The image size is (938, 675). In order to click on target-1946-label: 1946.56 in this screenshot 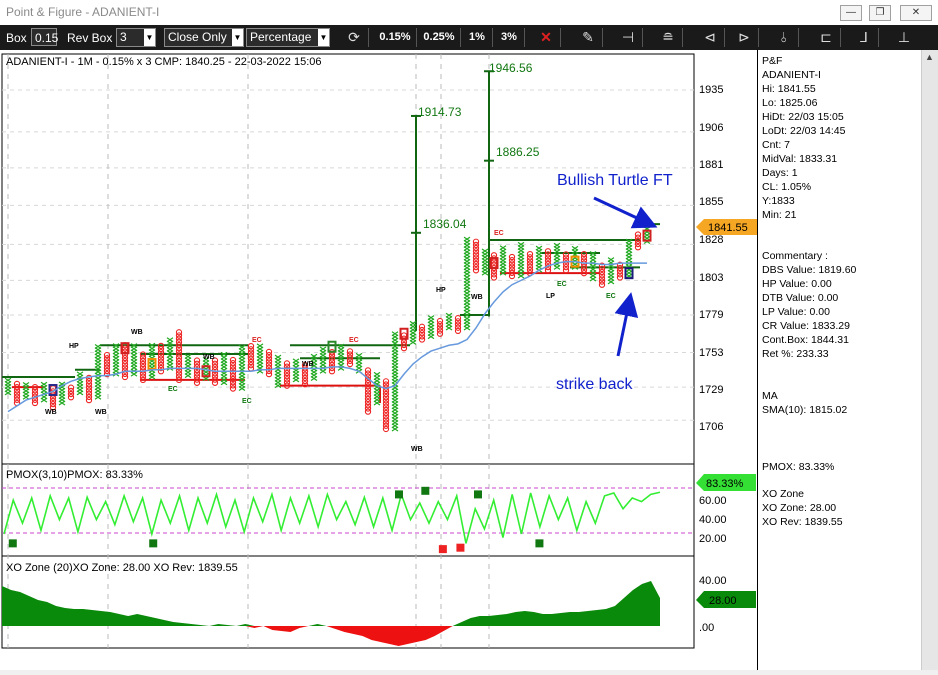, I will do `click(511, 68)`.